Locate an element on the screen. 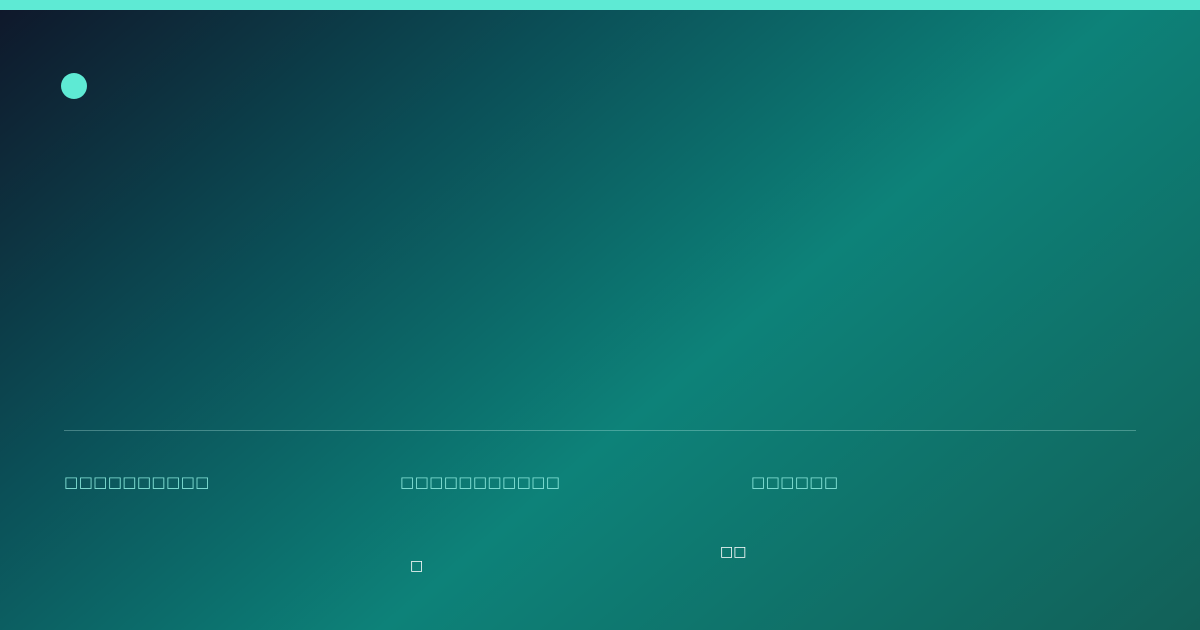 The height and width of the screenshot is (630, 1200). stat-label-2: □□□□□□□□□□□ is located at coordinates (480, 482).